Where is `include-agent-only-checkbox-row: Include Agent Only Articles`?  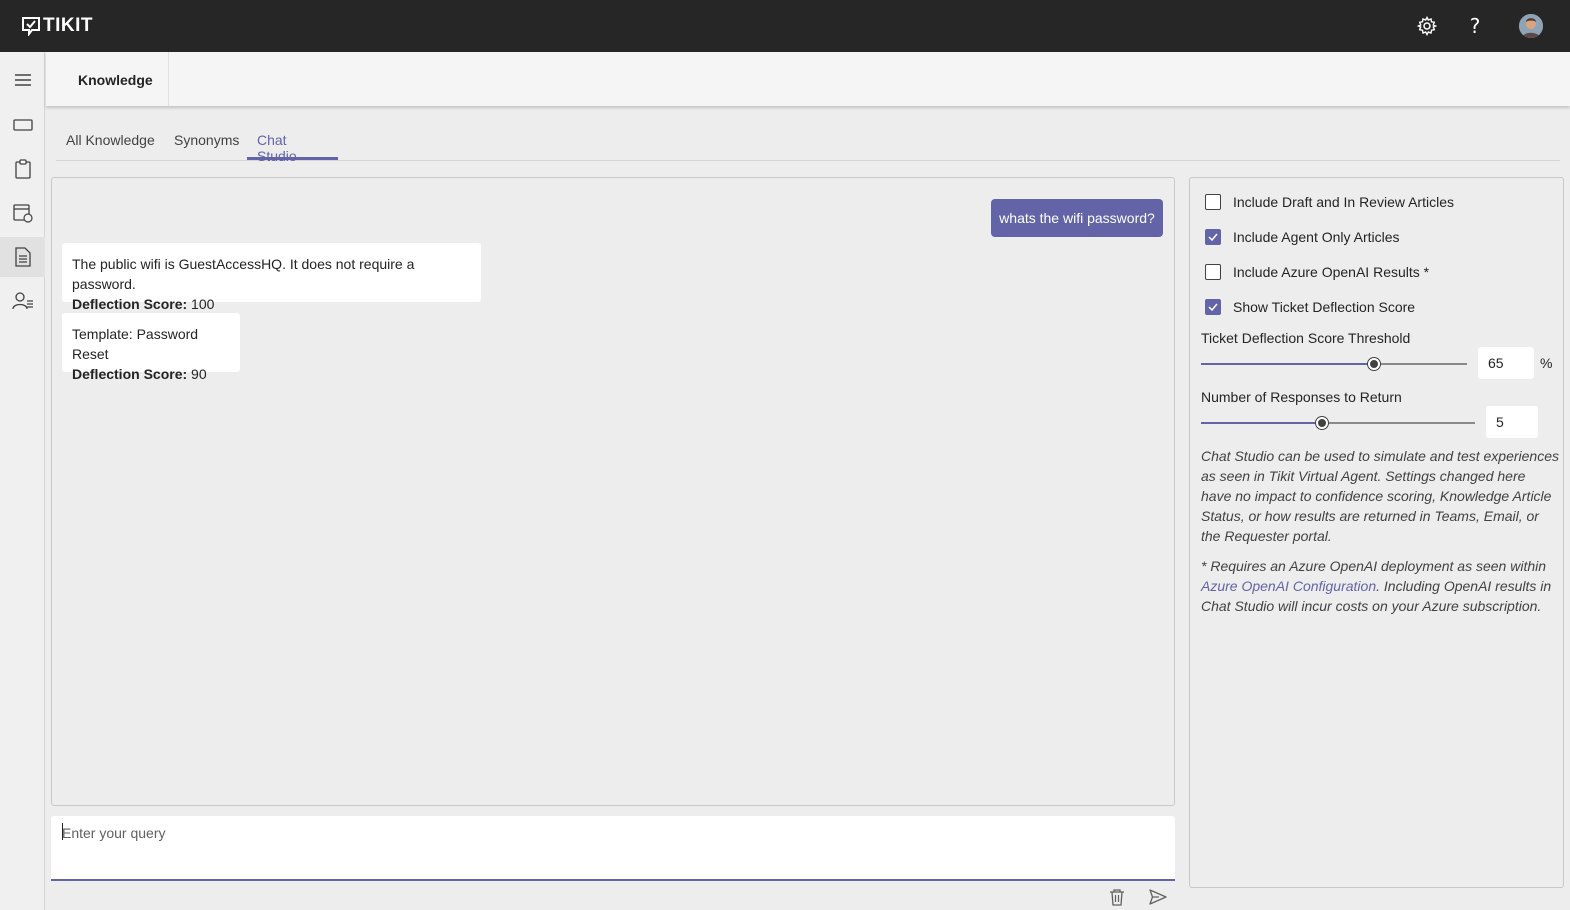
include-agent-only-checkbox-row: Include Agent Only Articles is located at coordinates (1302, 237).